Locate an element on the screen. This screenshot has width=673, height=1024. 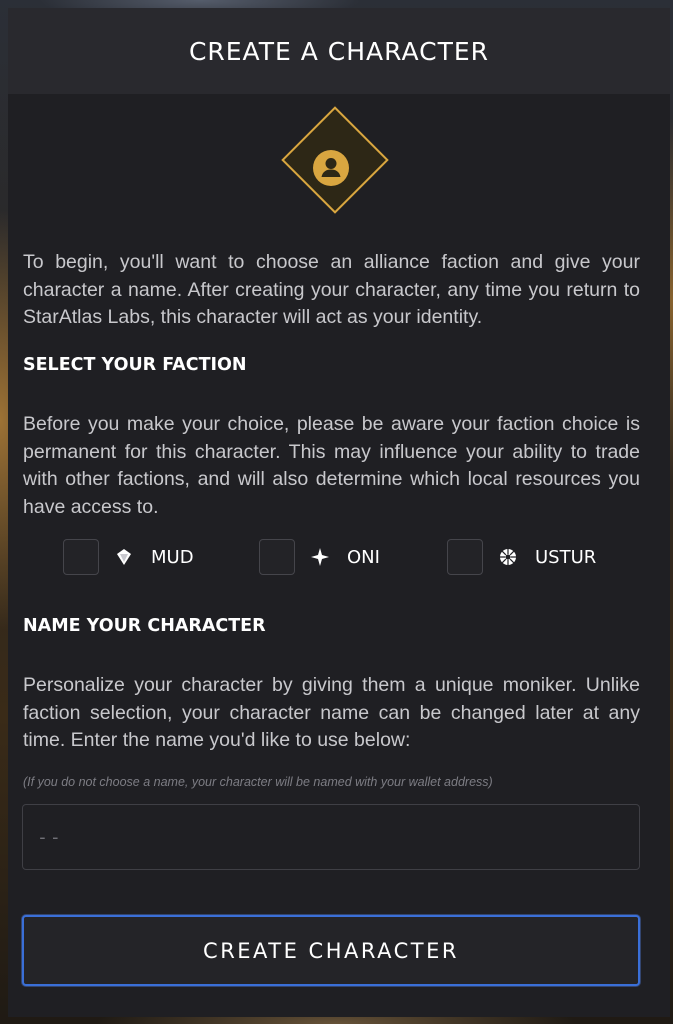
oni-label: ONI is located at coordinates (363, 557).